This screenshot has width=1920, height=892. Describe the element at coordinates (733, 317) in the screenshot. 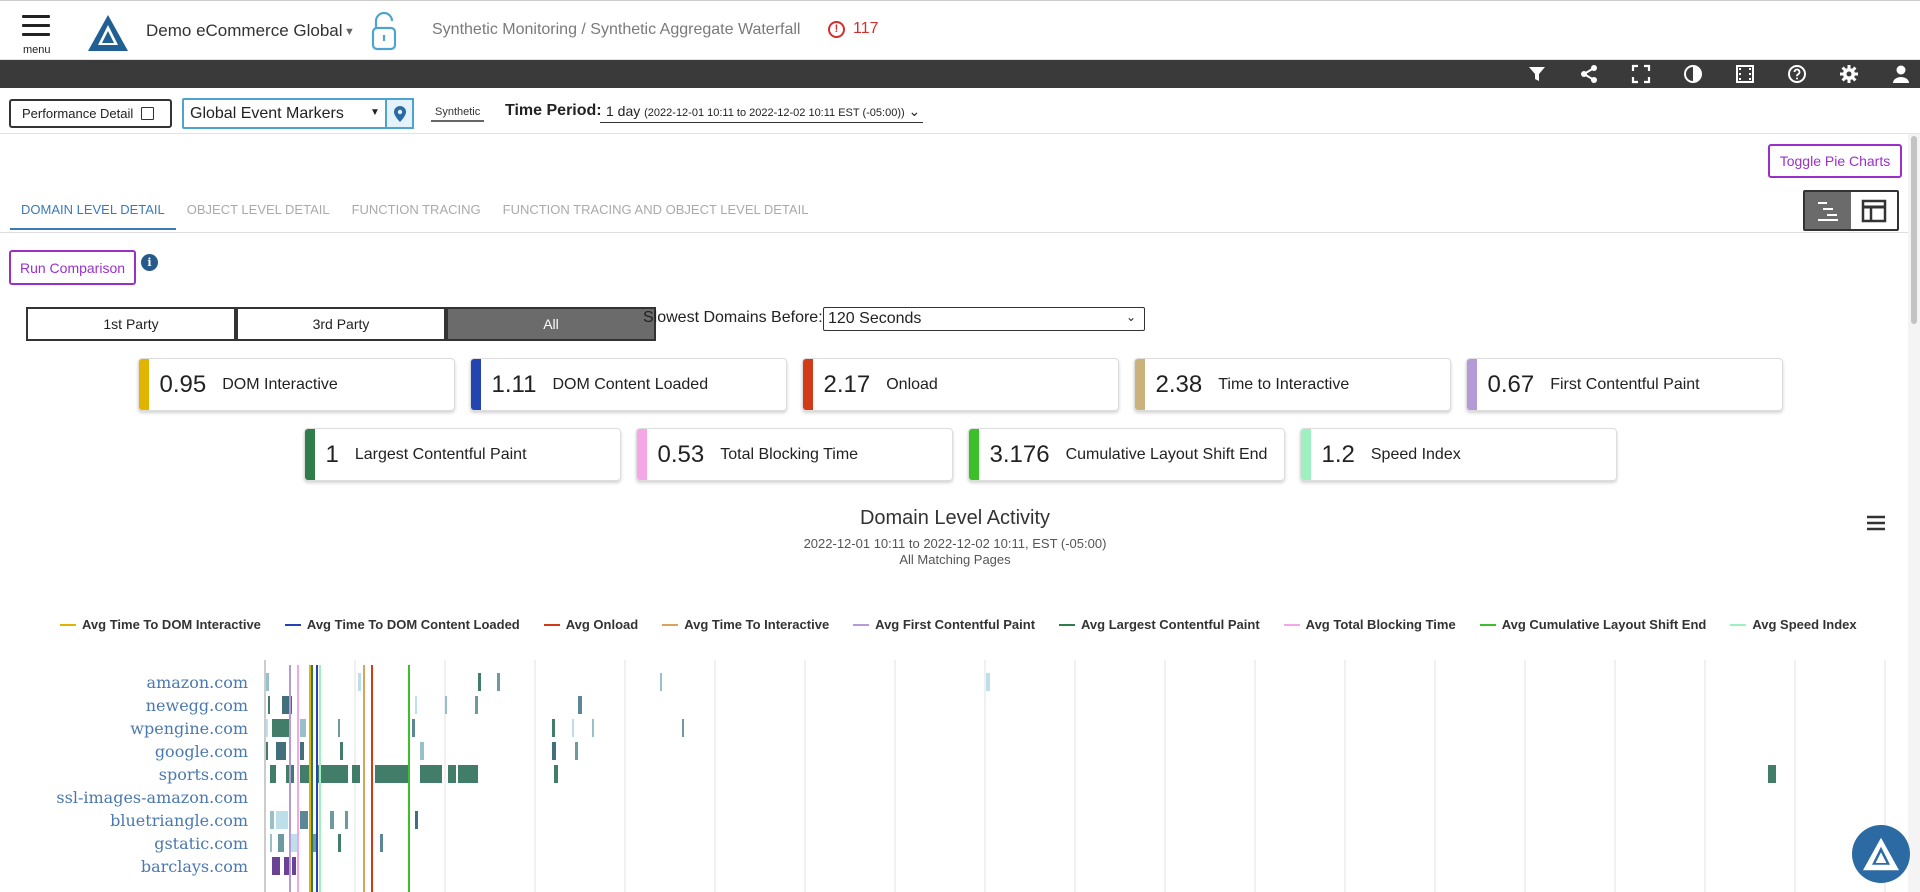

I see `slowest-domains-label: Slowest Domains Before:` at that location.